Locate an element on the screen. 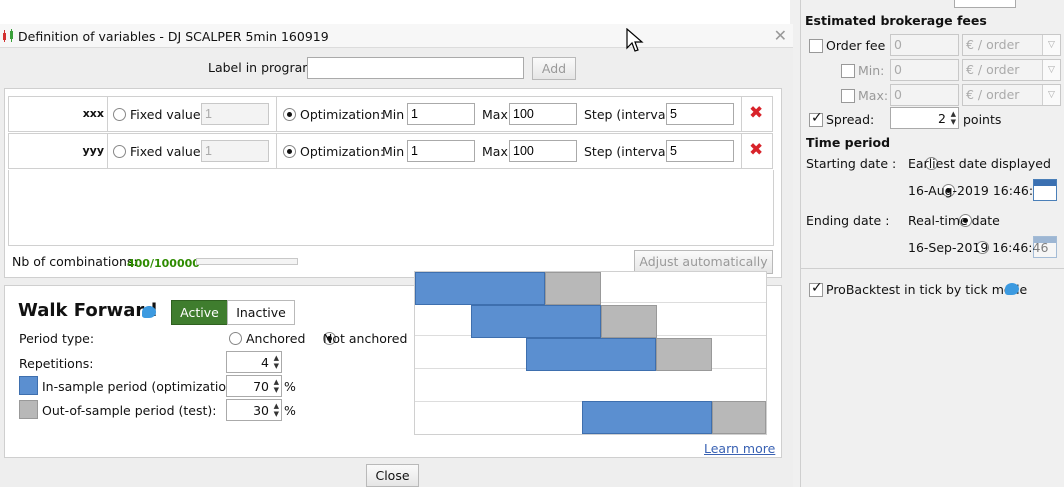  optimization-label: Optimization: is located at coordinates (342, 114).